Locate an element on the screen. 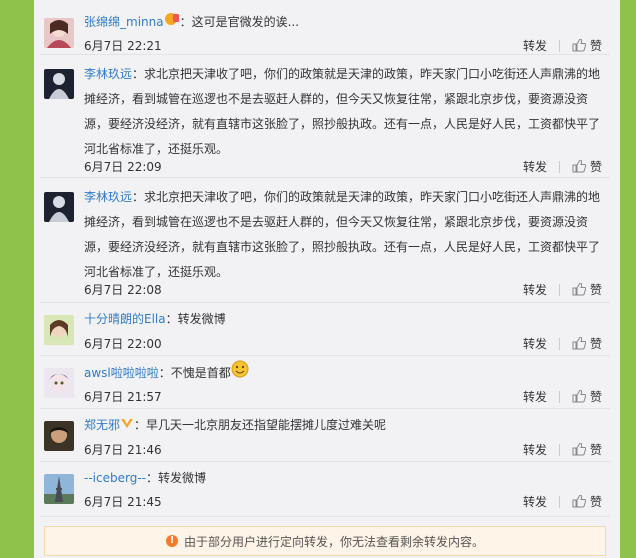  list-item: awsl啦啦啦啦：不愧是首都 6月7日 21:57 转发 赞 is located at coordinates (325, 382).